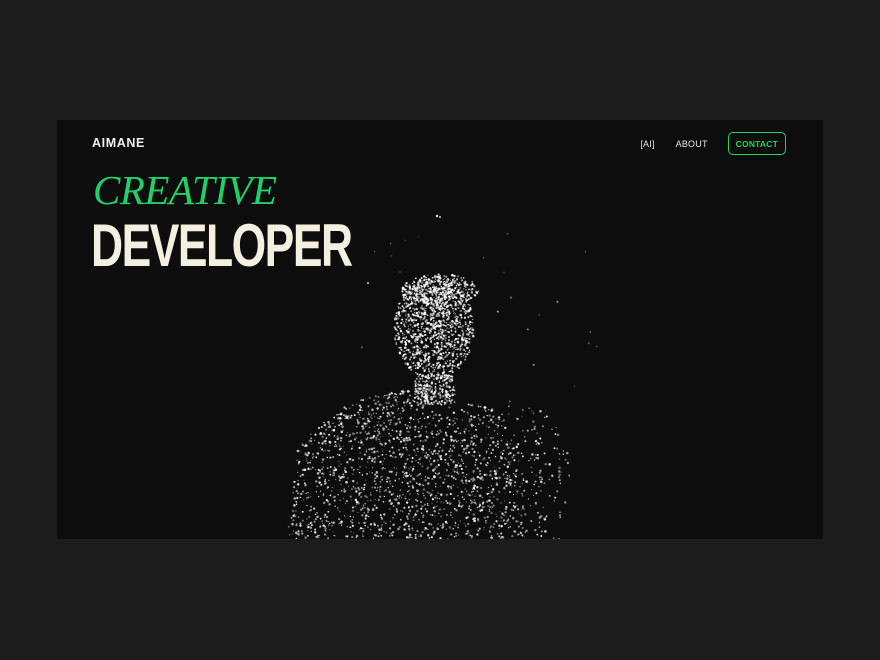  I want to click on site-logo: AIMANE, so click(118, 143).